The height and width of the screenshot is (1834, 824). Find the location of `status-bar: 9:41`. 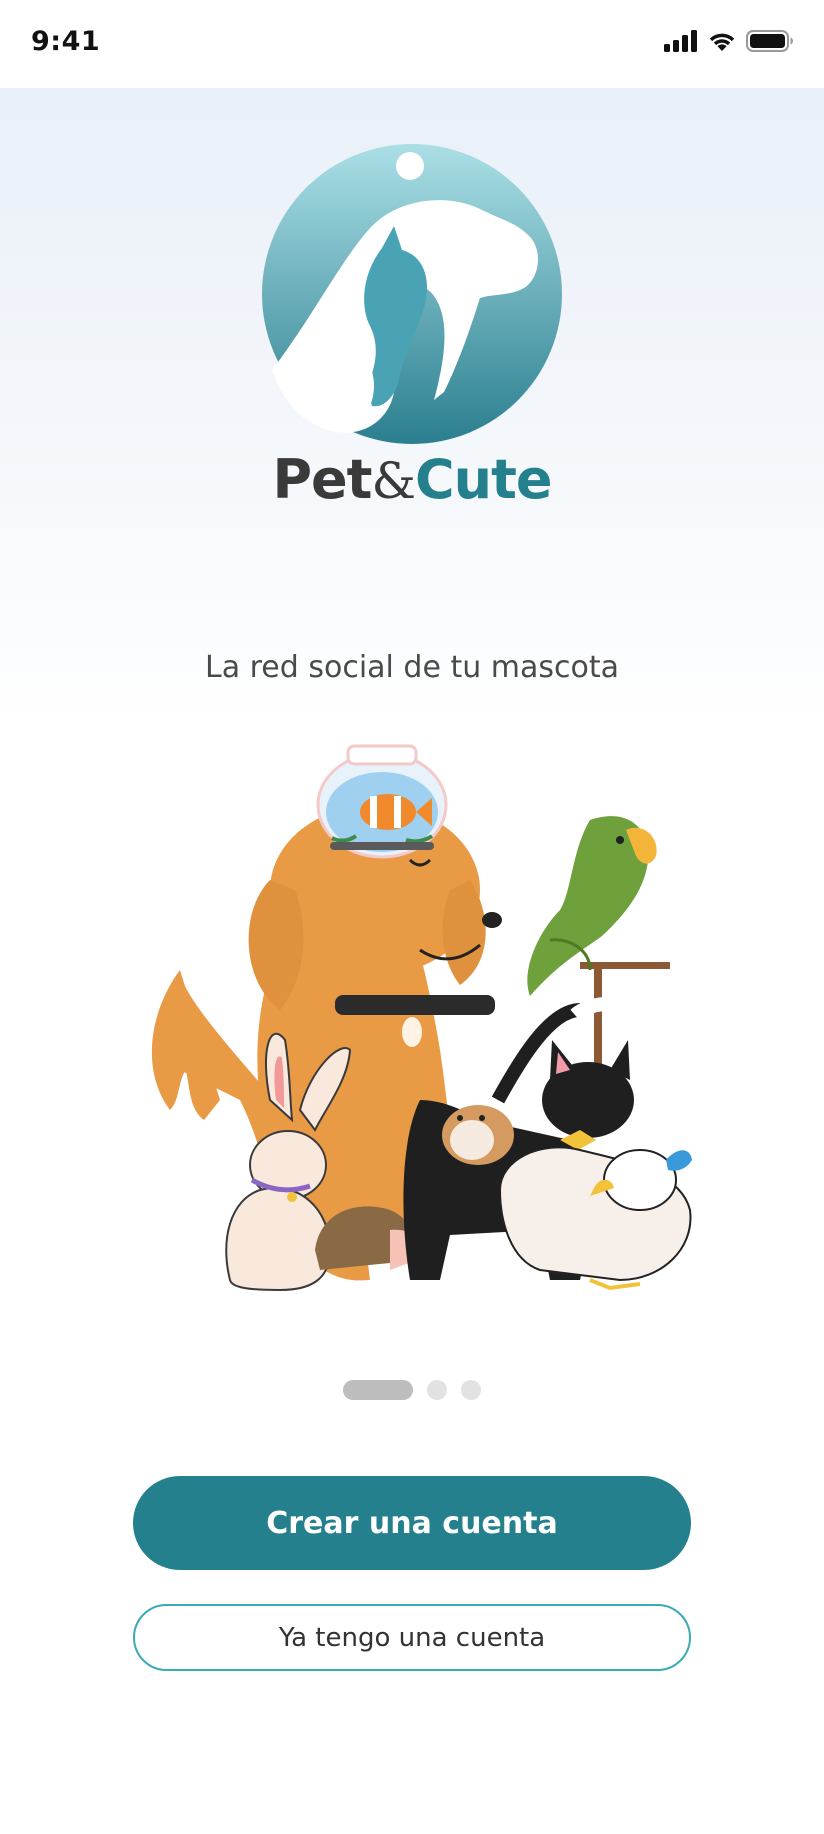

status-bar: 9:41 is located at coordinates (412, 44).